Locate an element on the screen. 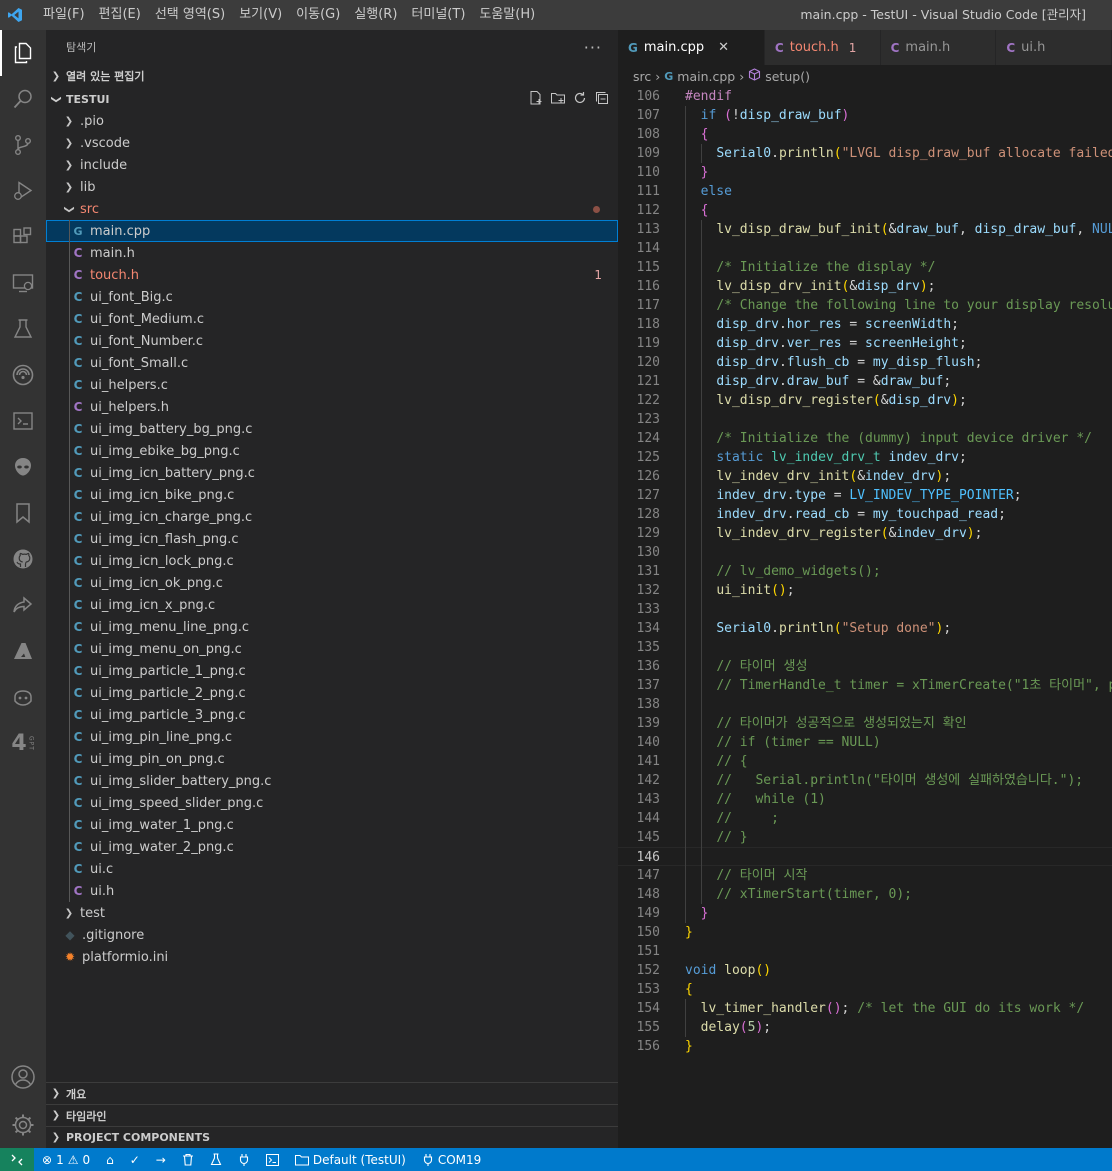 This screenshot has width=1112, height=1171. menu-item: 선택 영역(S) is located at coordinates (190, 15).